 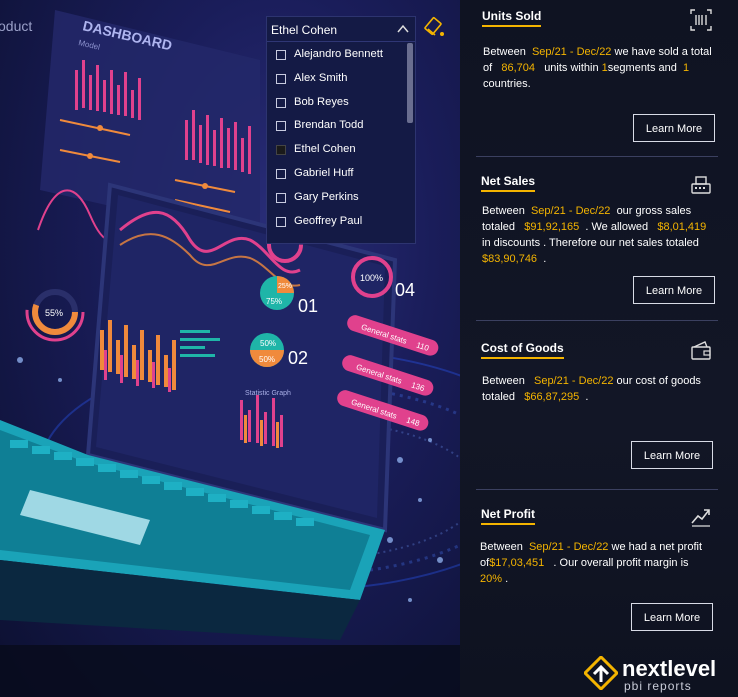 I want to click on discounts-value: $8,01,419, so click(x=682, y=227).